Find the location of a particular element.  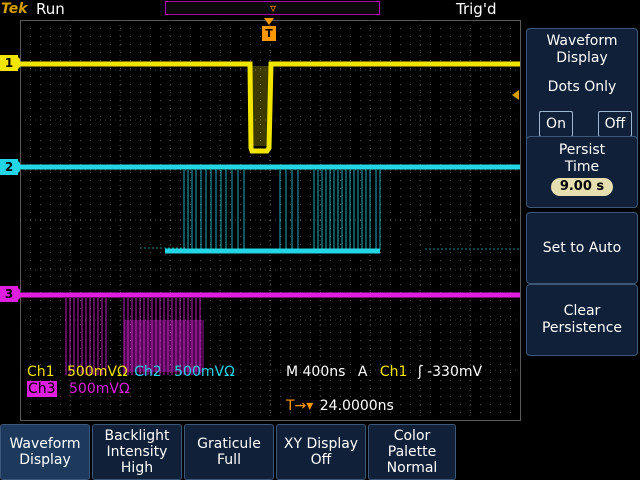

trigger-level-arrow-icon is located at coordinates (515, 95).